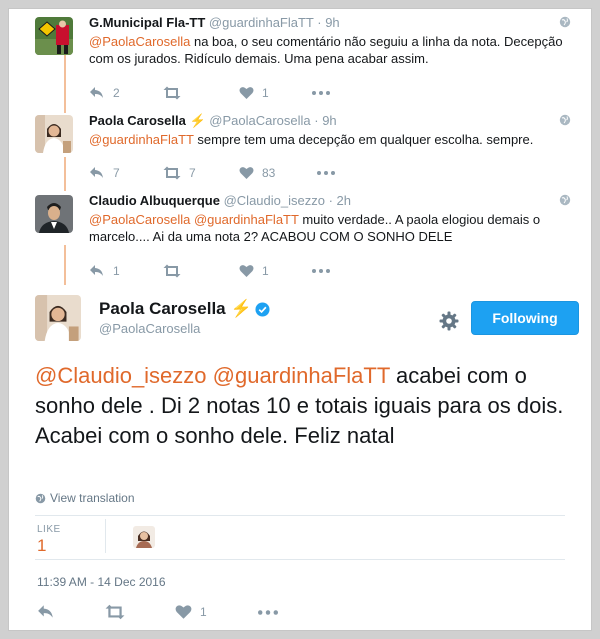 The width and height of the screenshot is (600, 639). I want to click on tweet-time: · 2h, so click(340, 200).